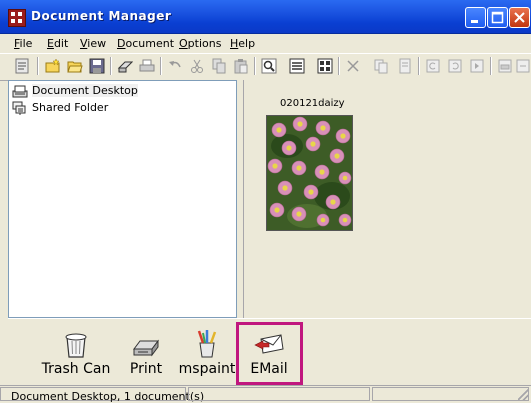 The image size is (531, 403). What do you see at coordinates (269, 353) in the screenshot?
I see `email-highlight-box` at bounding box center [269, 353].